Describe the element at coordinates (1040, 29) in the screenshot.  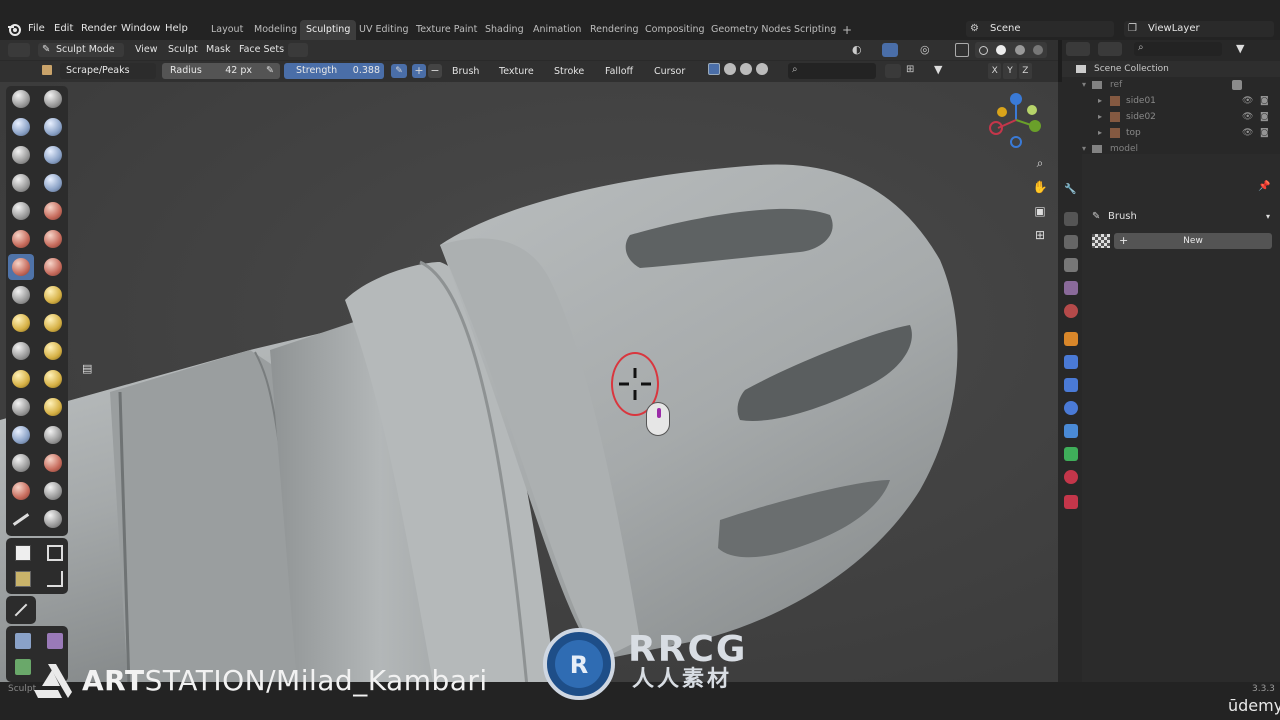
I see `scene-selector: Scene` at that location.